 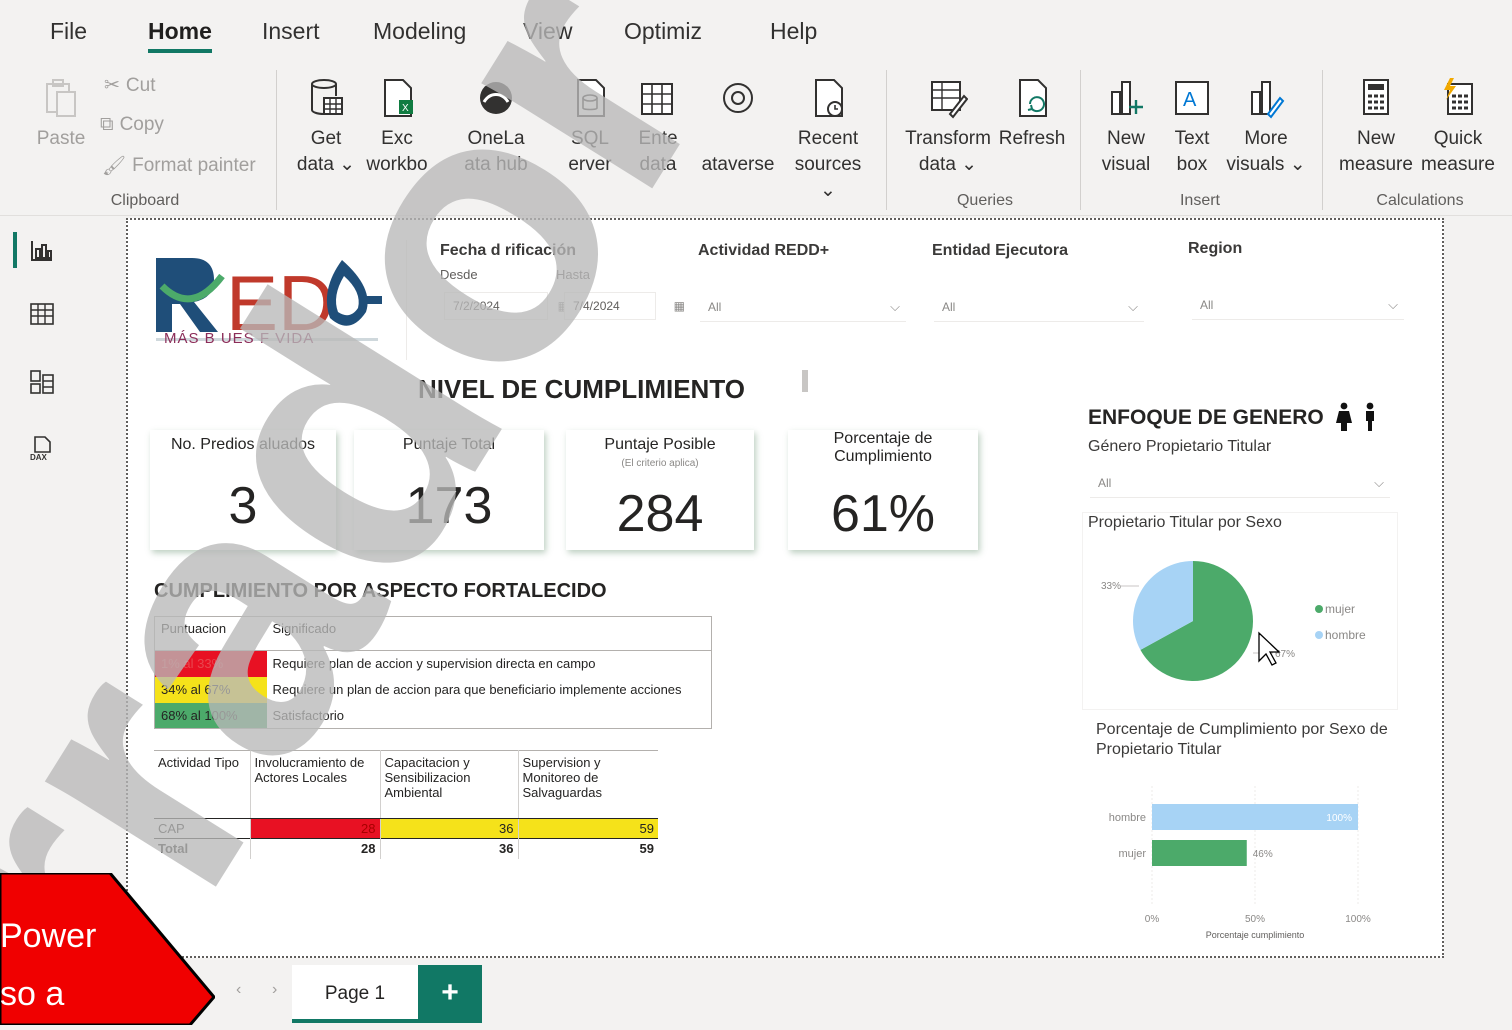 I want to click on genero-dropdown: All ⌵, so click(x=1240, y=483).